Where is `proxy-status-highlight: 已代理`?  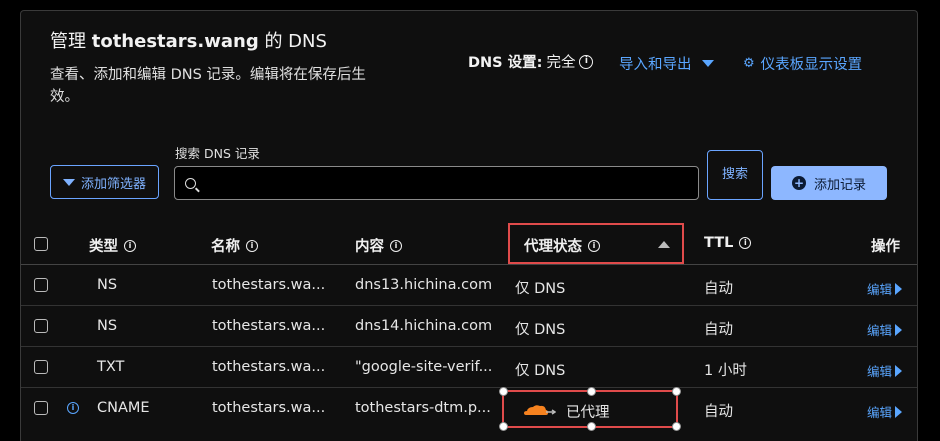 proxy-status-highlight: 已代理 is located at coordinates (590, 409).